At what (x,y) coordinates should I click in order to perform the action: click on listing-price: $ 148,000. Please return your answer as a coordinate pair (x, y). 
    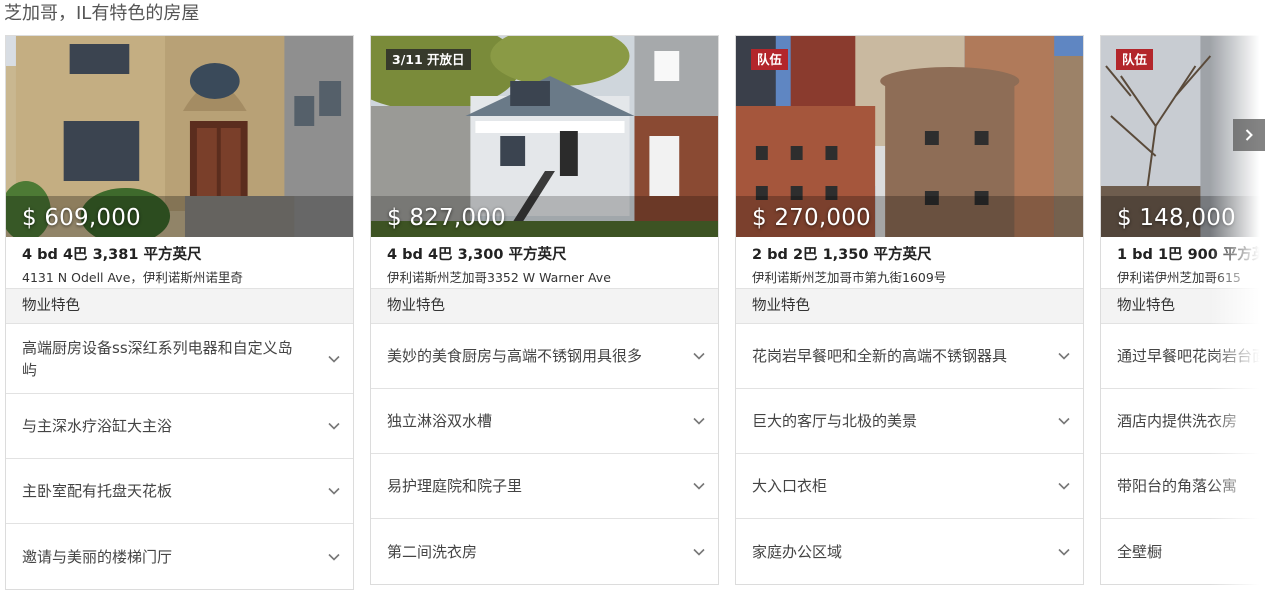
    Looking at the image, I should click on (1176, 218).